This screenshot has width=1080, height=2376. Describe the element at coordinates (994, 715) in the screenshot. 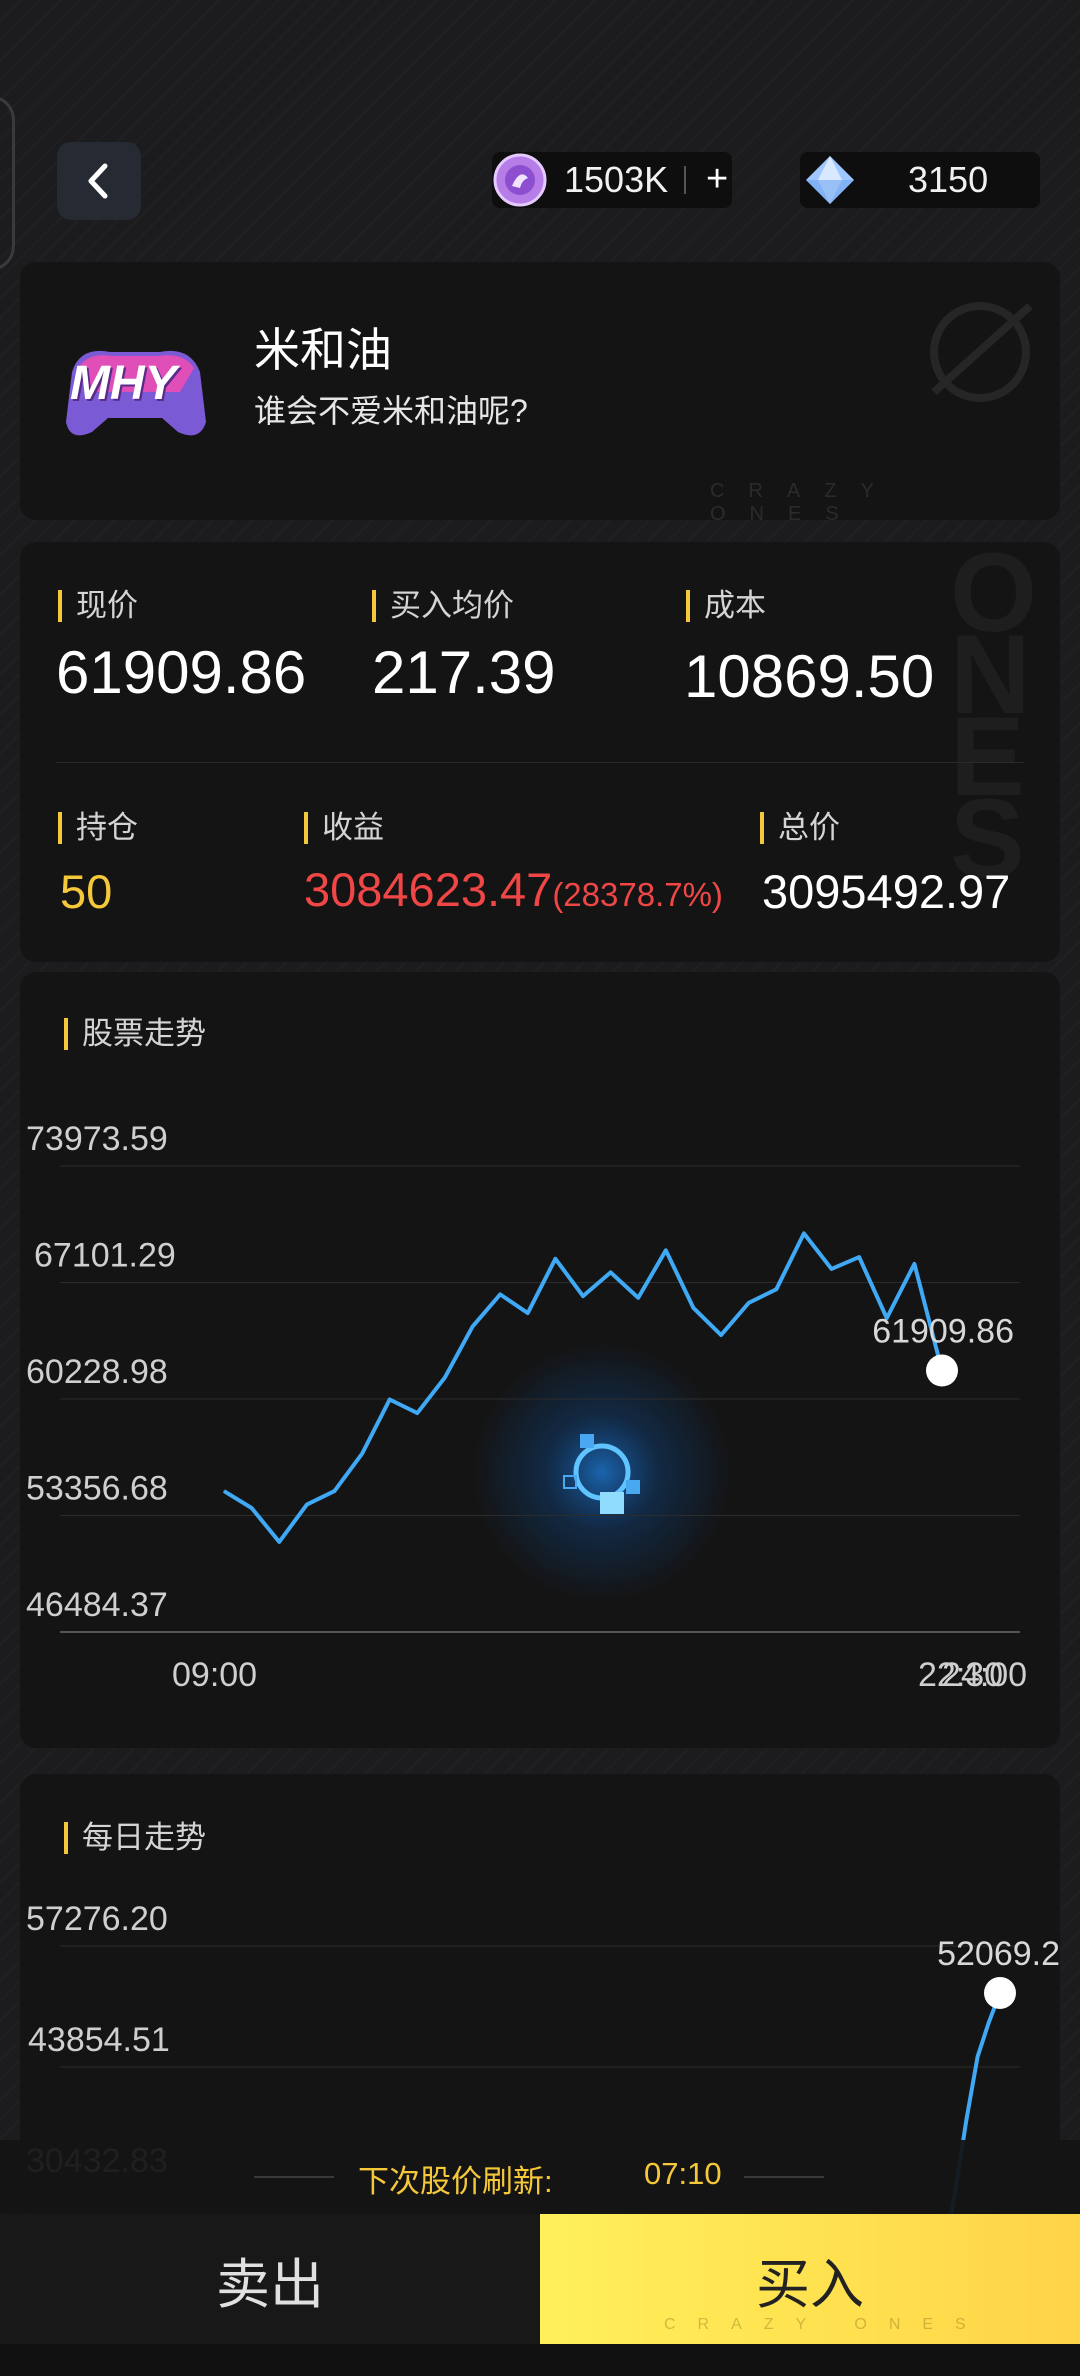

I see `watermark-vertical: ONES` at that location.